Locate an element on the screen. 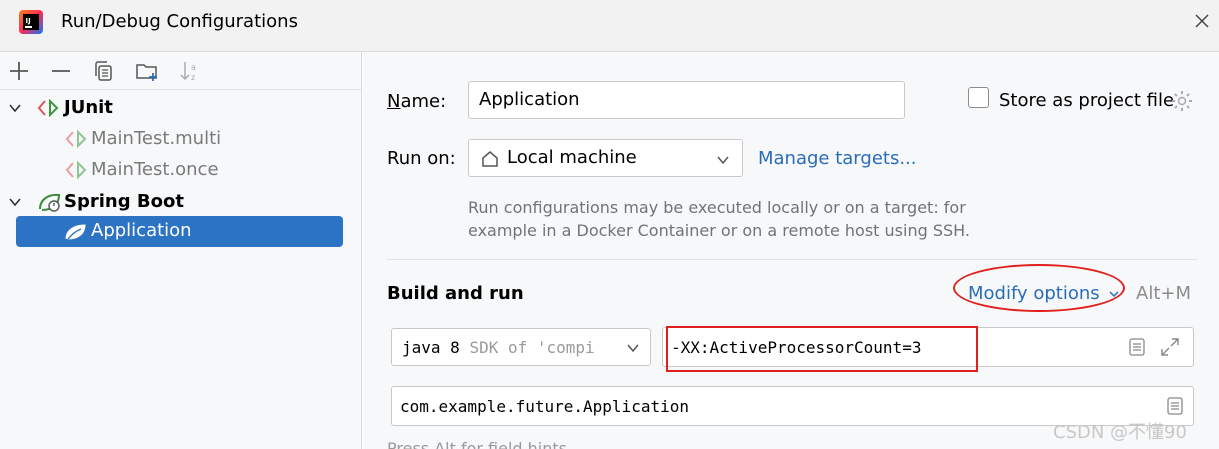 The width and height of the screenshot is (1219, 449). run-on-label: Run on: is located at coordinates (421, 158).